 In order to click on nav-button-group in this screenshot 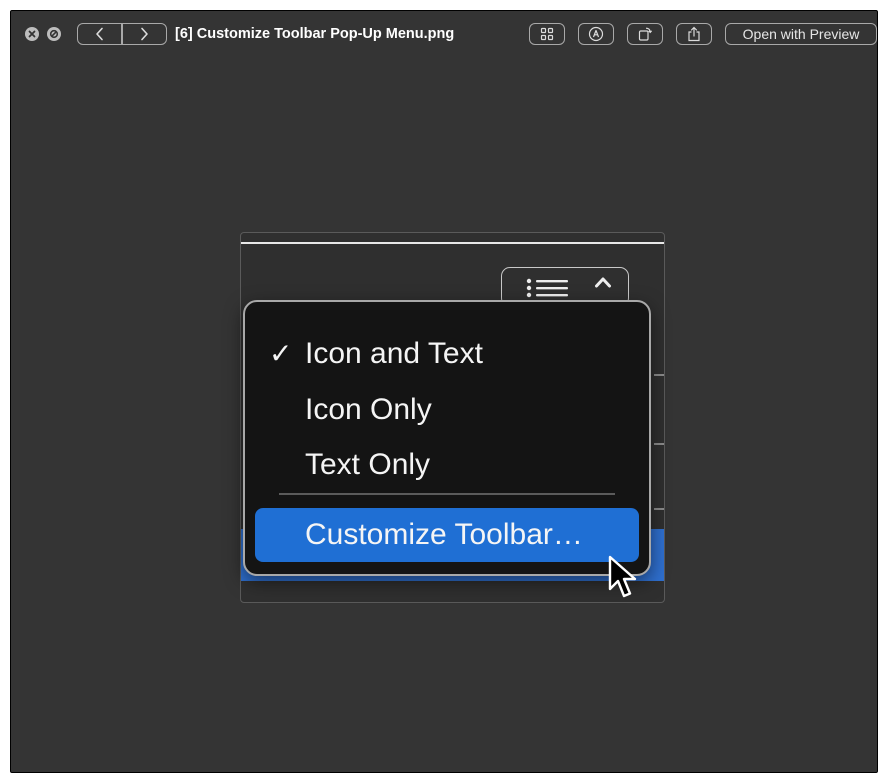, I will do `click(122, 34)`.